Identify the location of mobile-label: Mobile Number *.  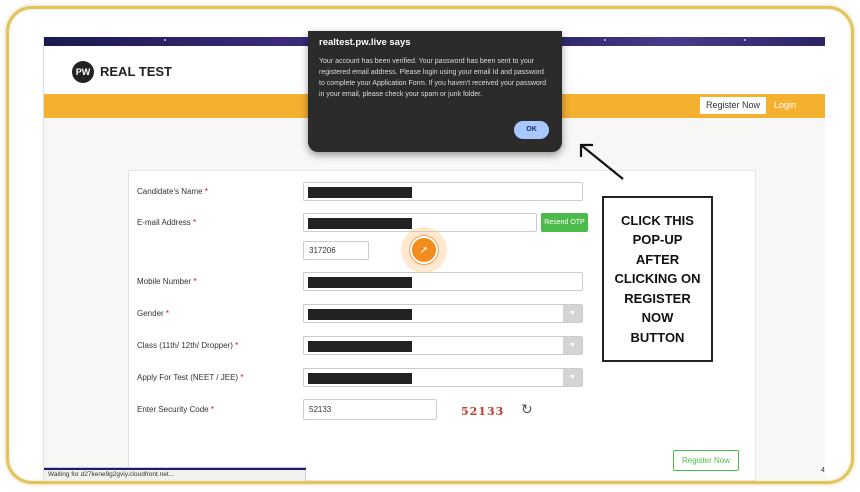
(167, 281).